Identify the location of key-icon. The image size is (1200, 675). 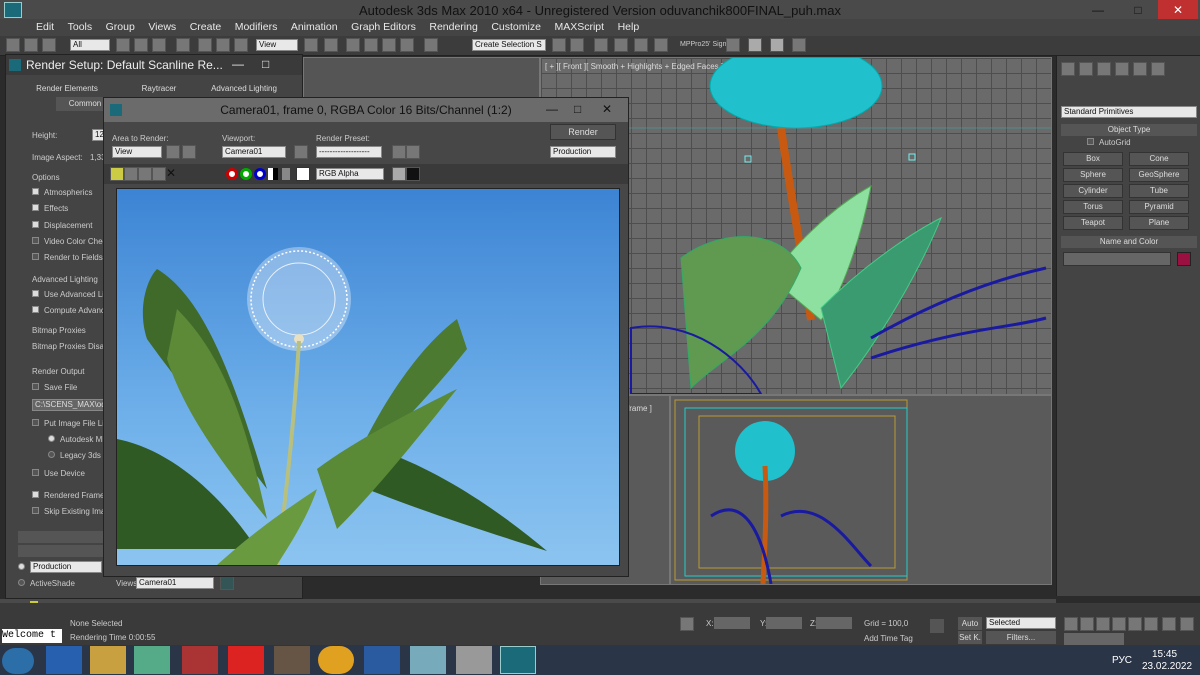
(937, 626).